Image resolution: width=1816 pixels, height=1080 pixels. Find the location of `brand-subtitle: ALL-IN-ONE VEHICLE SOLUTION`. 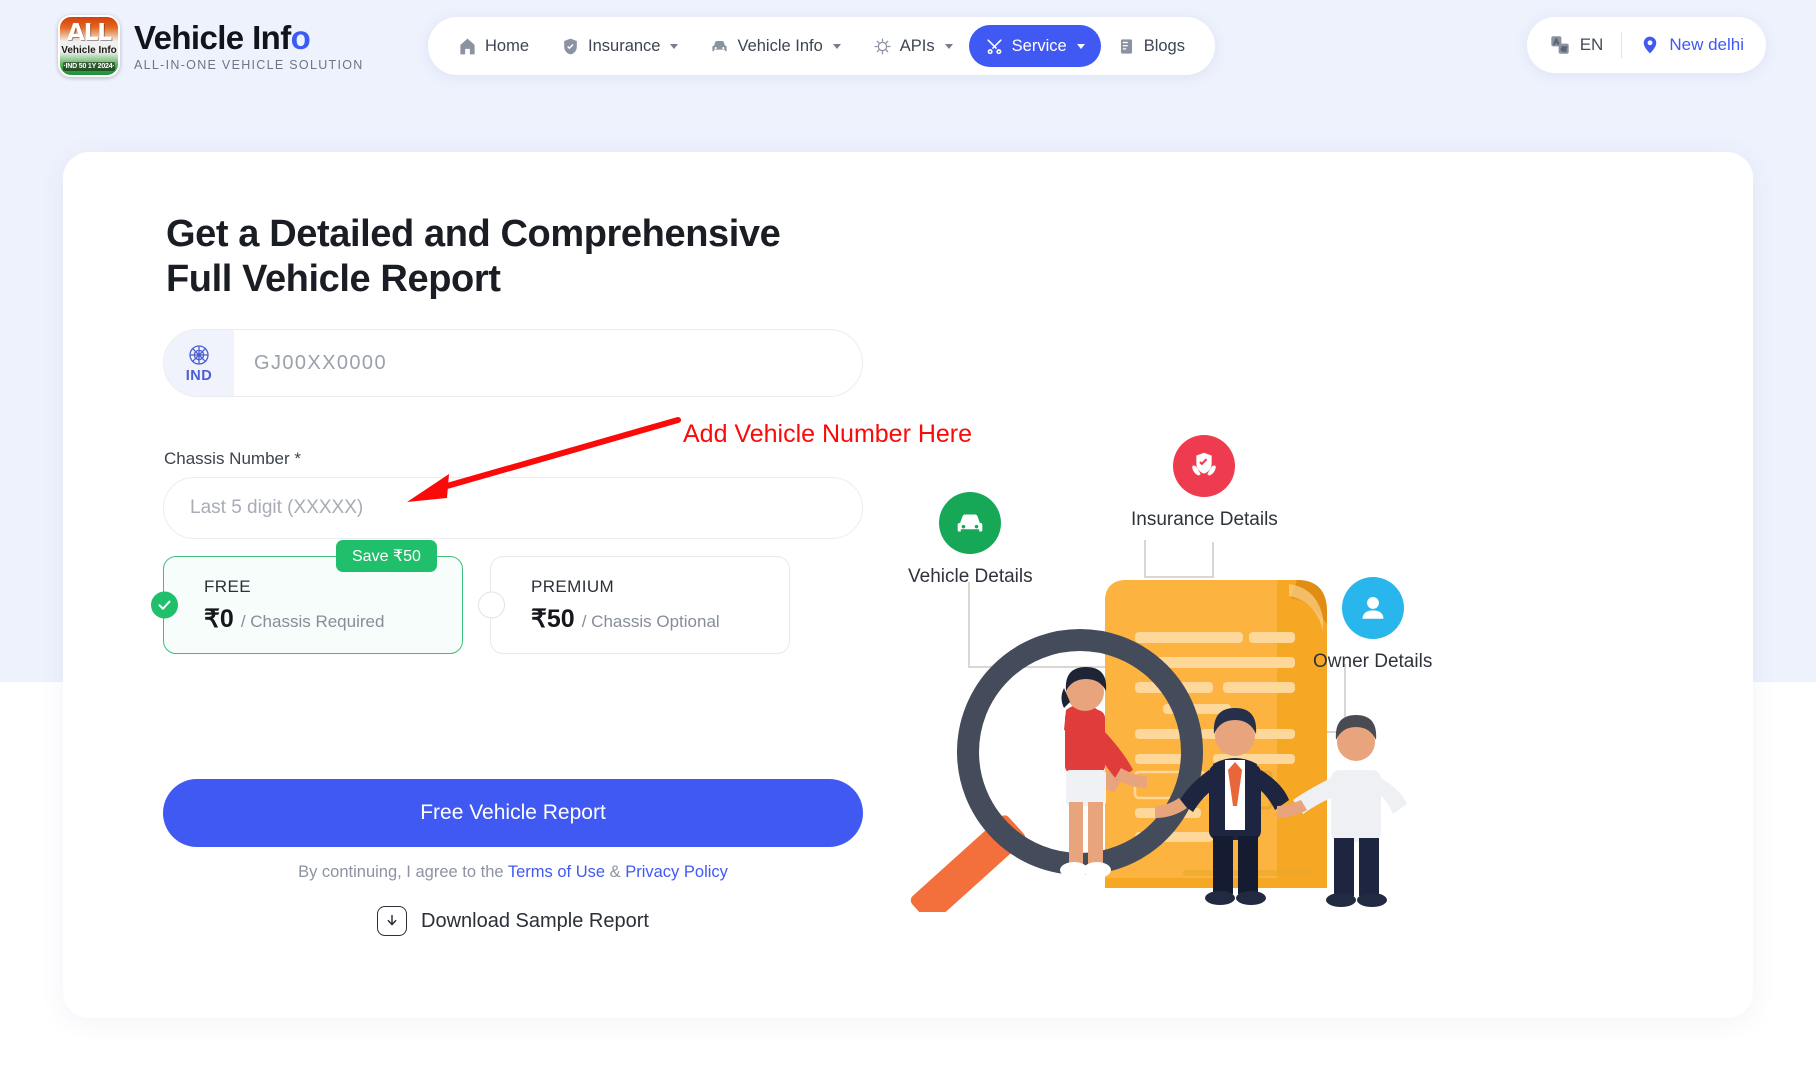

brand-subtitle: ALL-IN-ONE VEHICLE SOLUTION is located at coordinates (249, 65).